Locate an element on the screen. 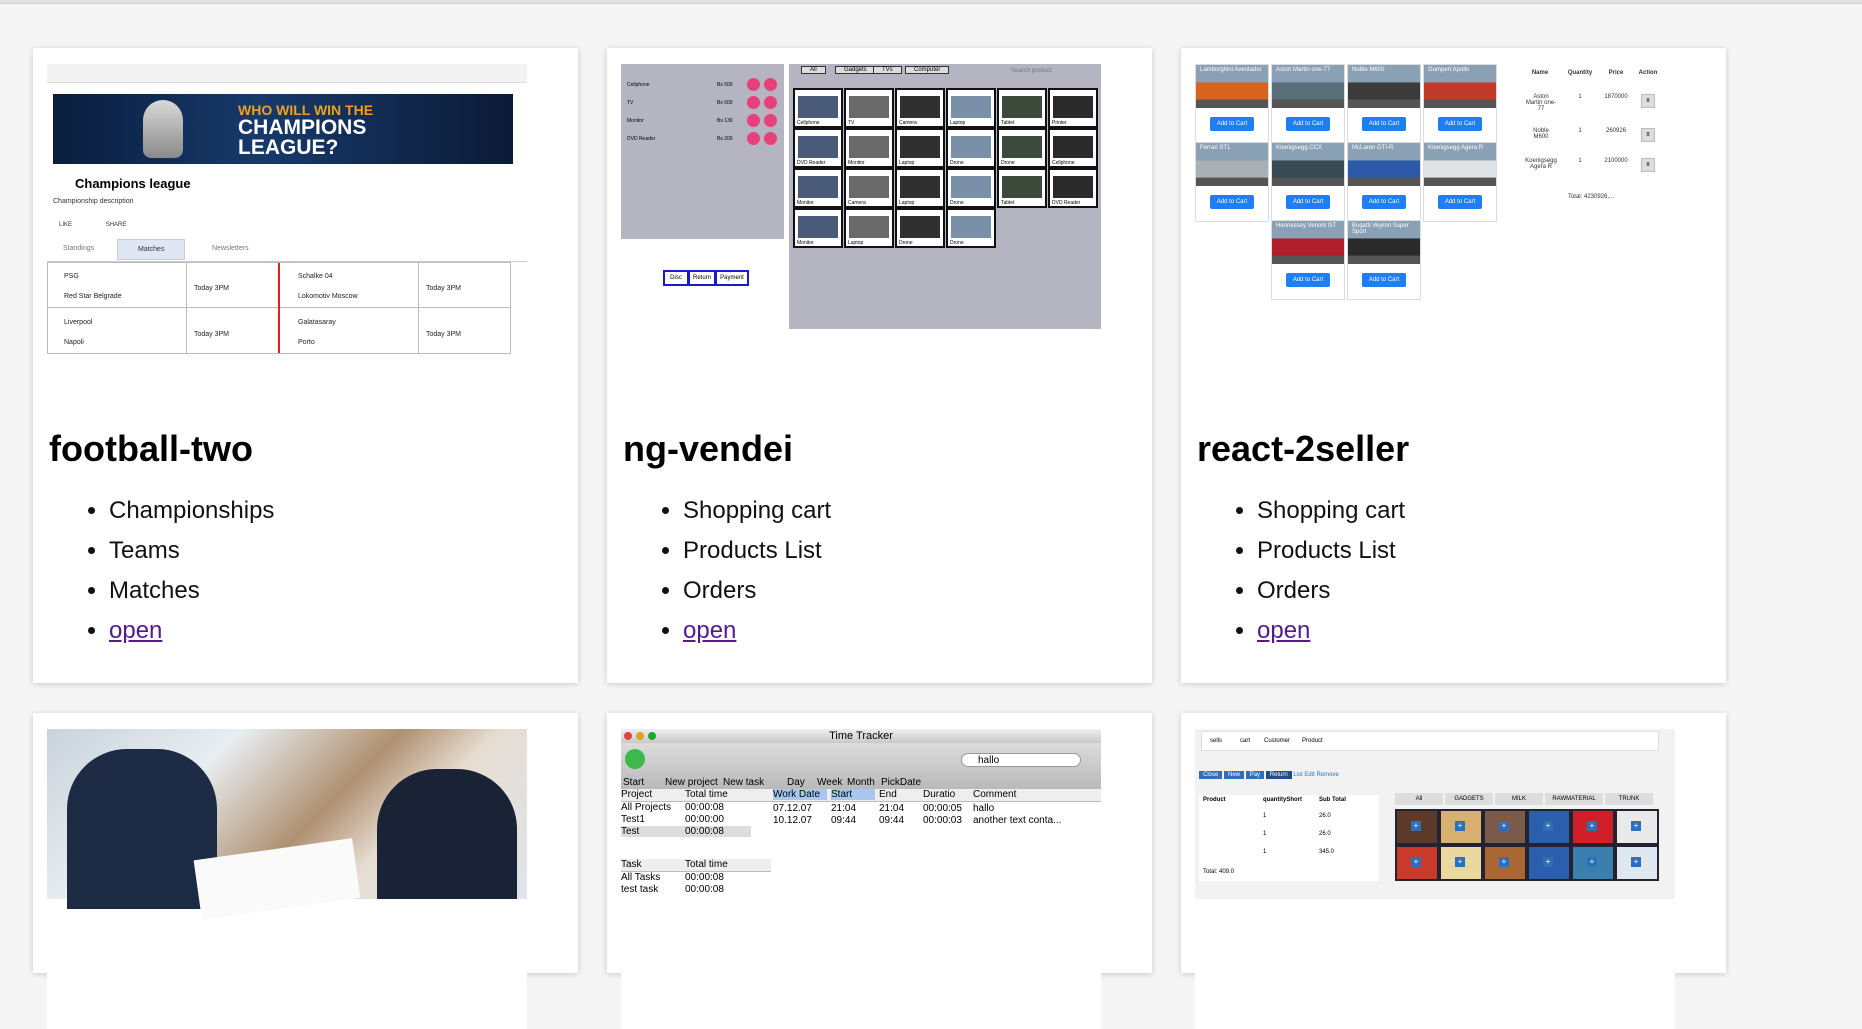 This screenshot has height=1029, width=1862. car-card: Aston Martin one-77 Add to Cart is located at coordinates (1308, 104).